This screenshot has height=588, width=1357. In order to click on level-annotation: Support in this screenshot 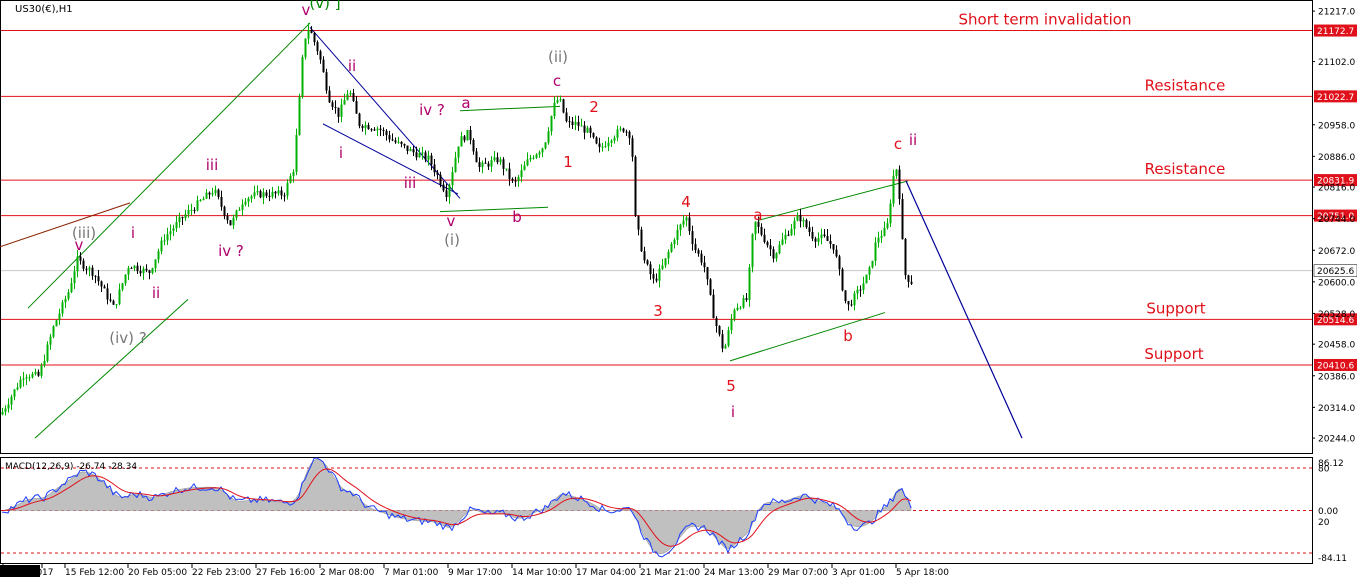, I will do `click(1175, 308)`.